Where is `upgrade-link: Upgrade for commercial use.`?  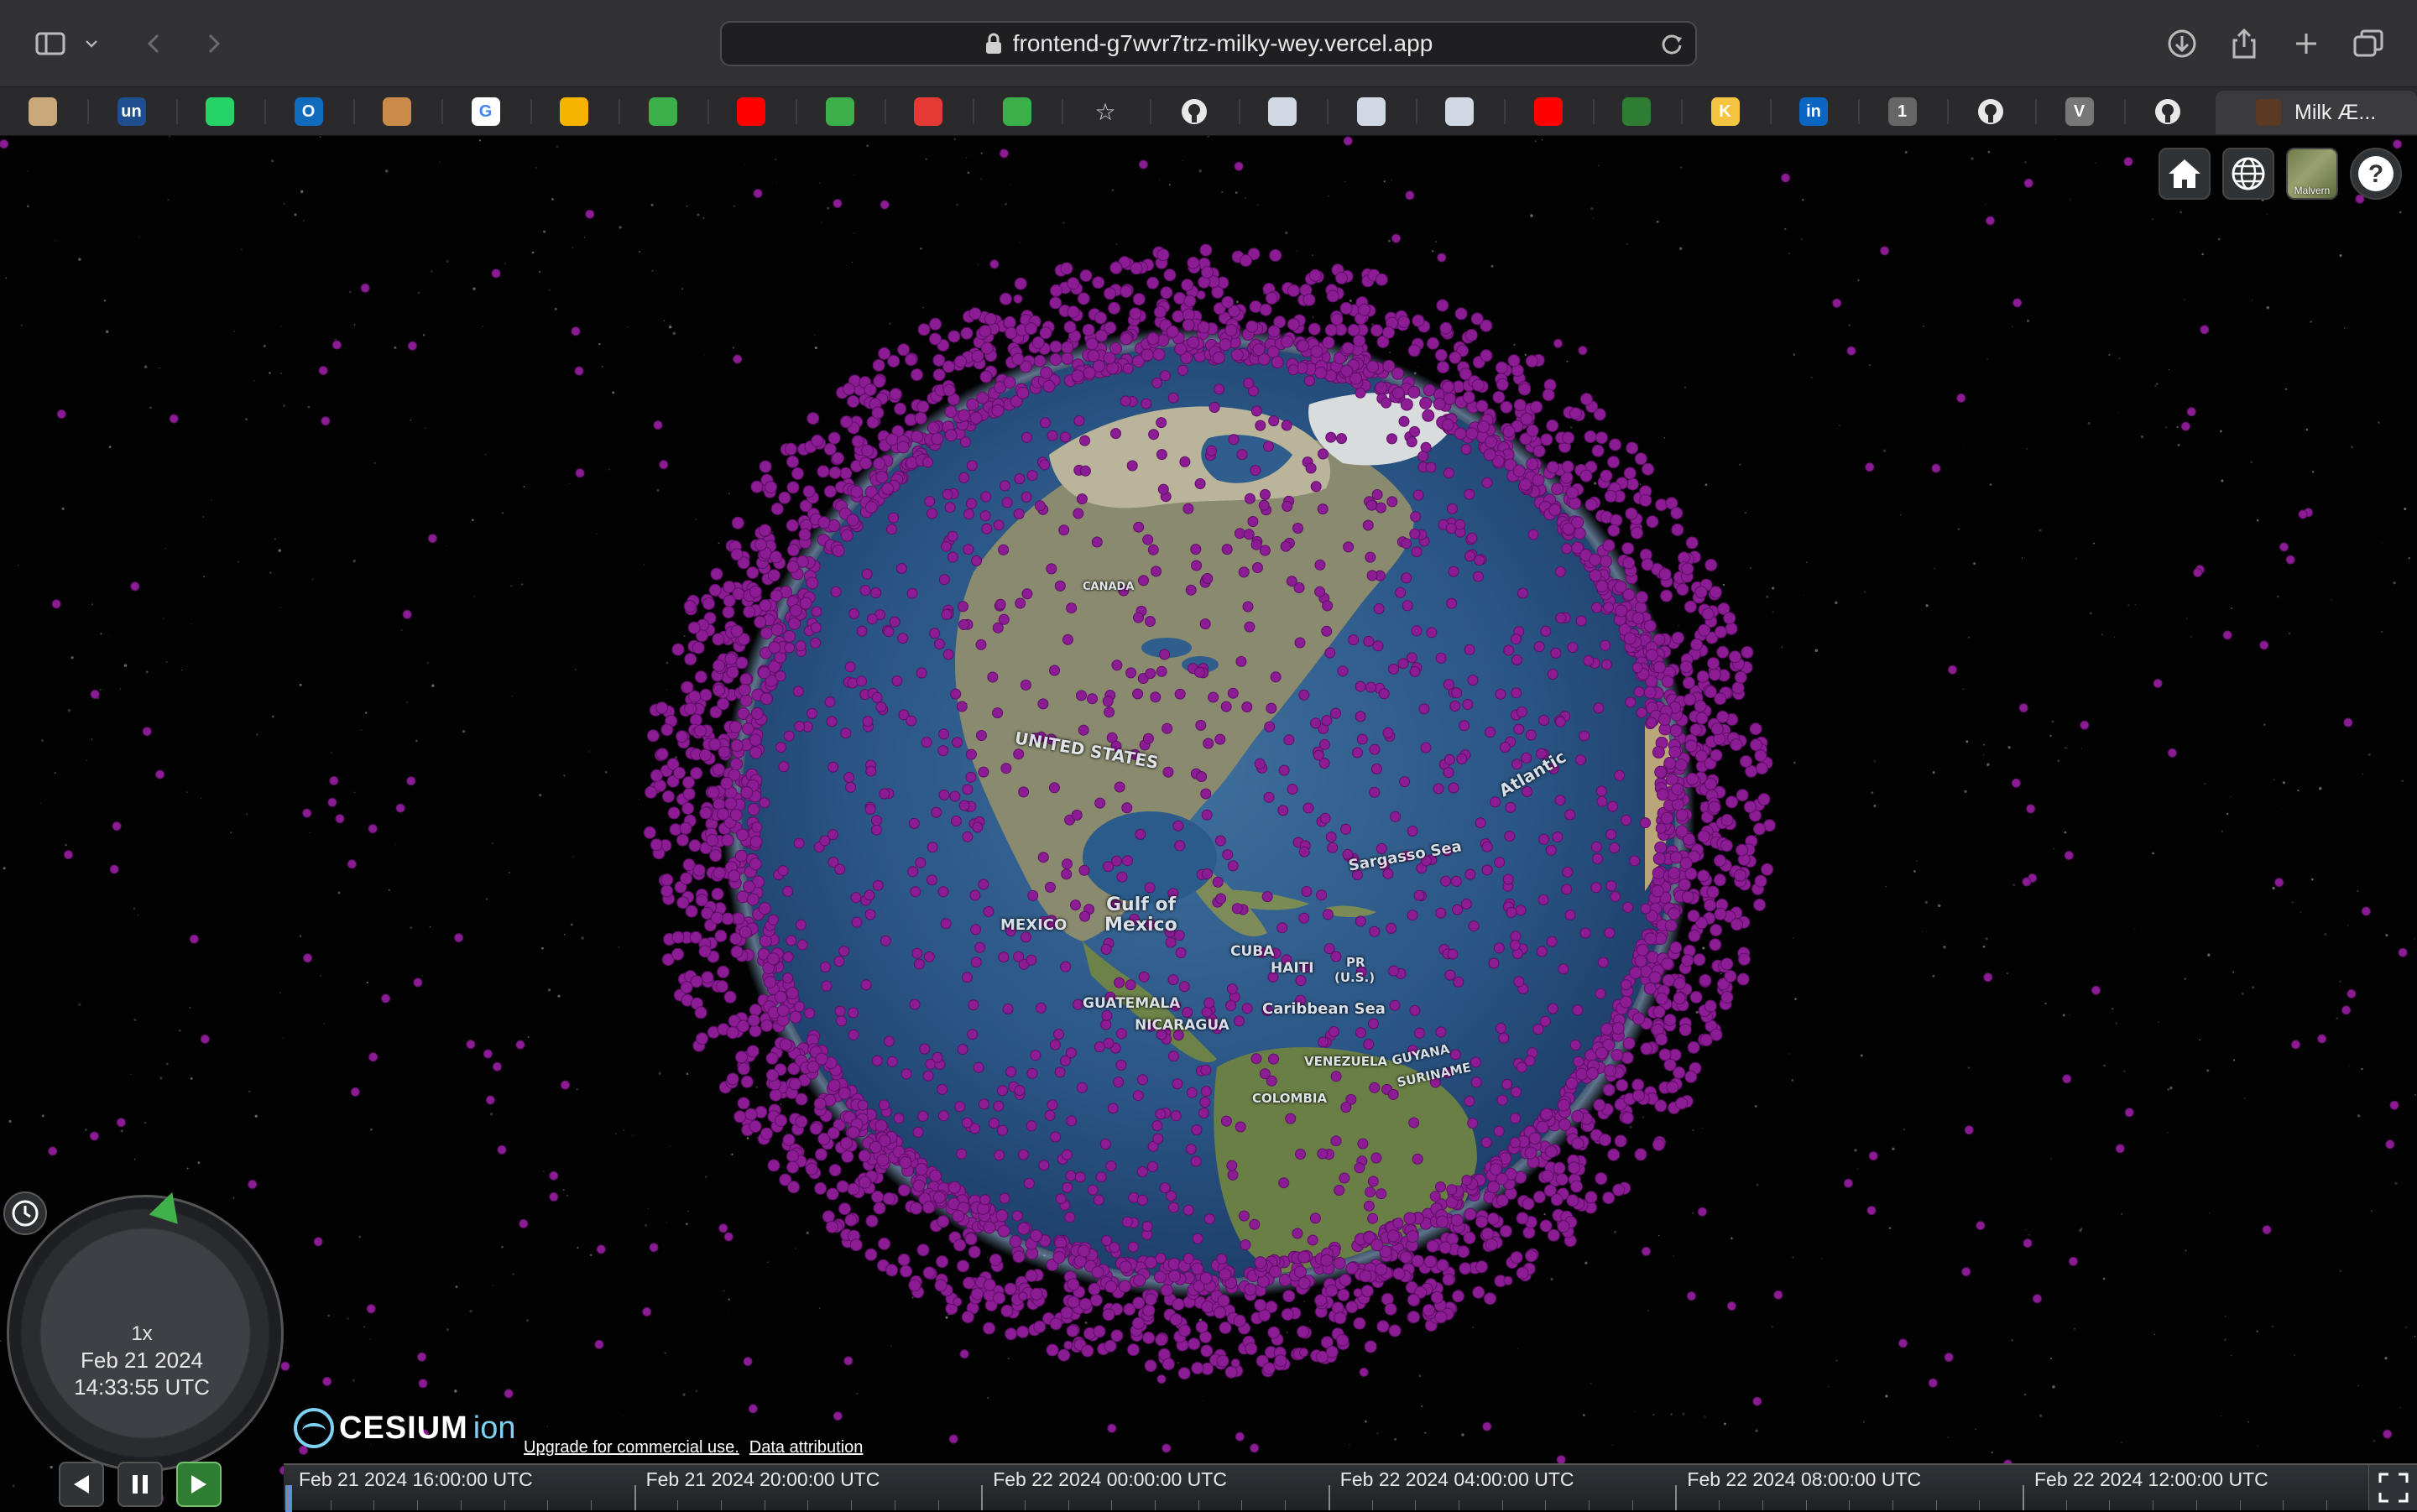 upgrade-link: Upgrade for commercial use. is located at coordinates (631, 1448).